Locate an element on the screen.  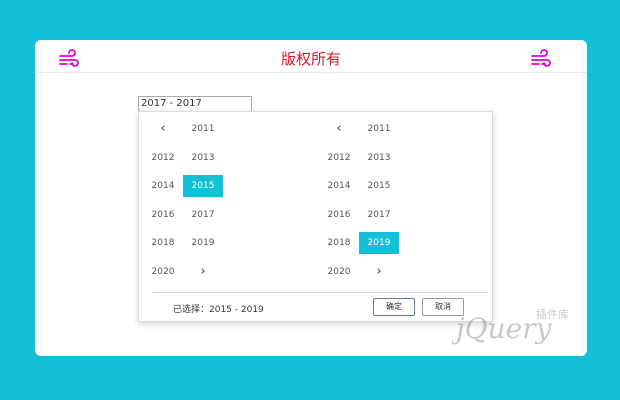
year-cell: 2019 is located at coordinates (203, 243).